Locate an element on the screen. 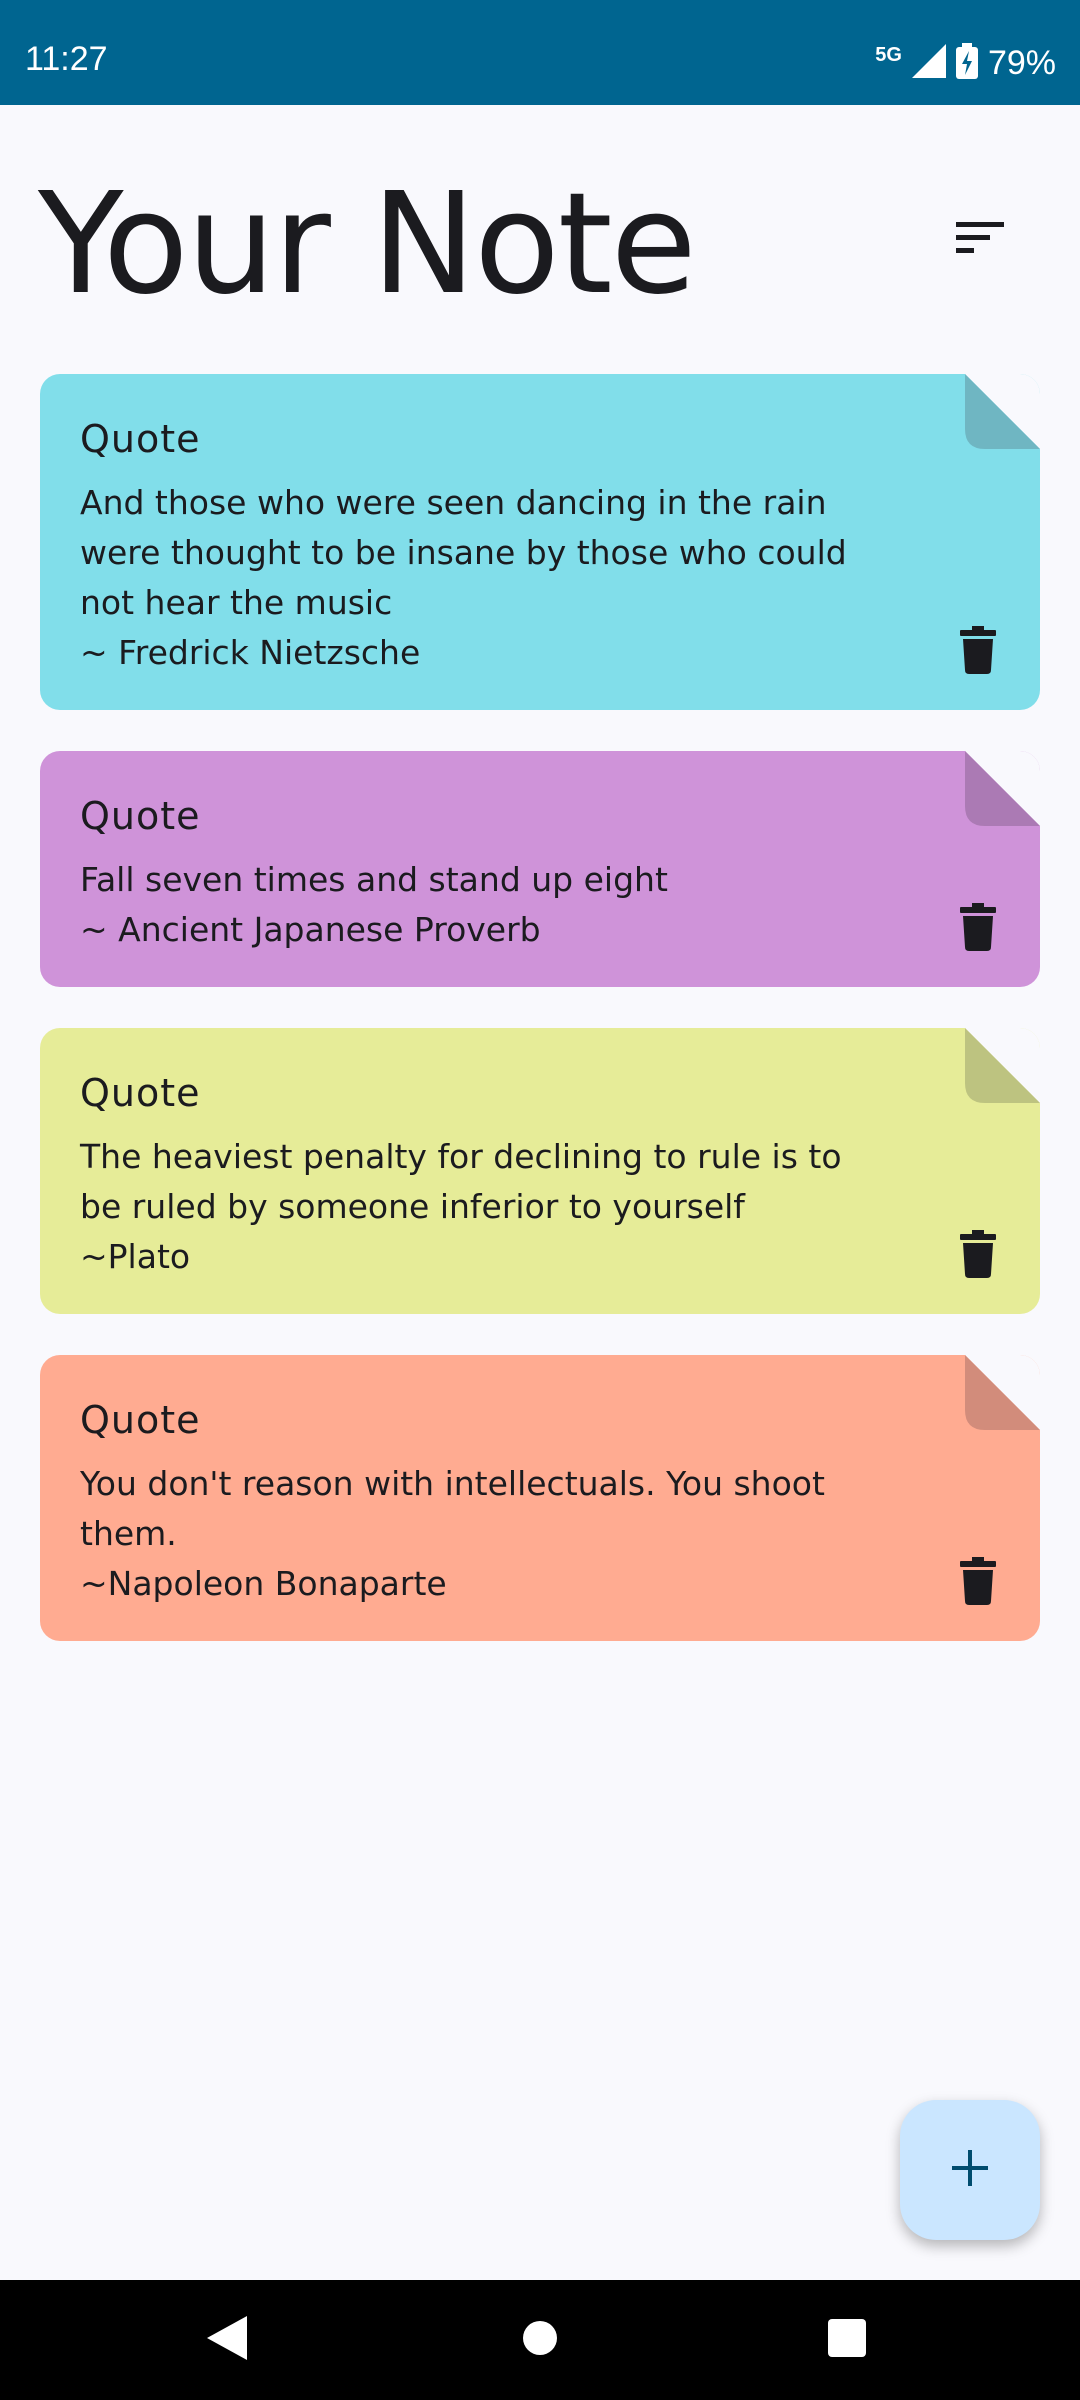 This screenshot has width=1080, height=2400. navigation-bar is located at coordinates (540, 2340).